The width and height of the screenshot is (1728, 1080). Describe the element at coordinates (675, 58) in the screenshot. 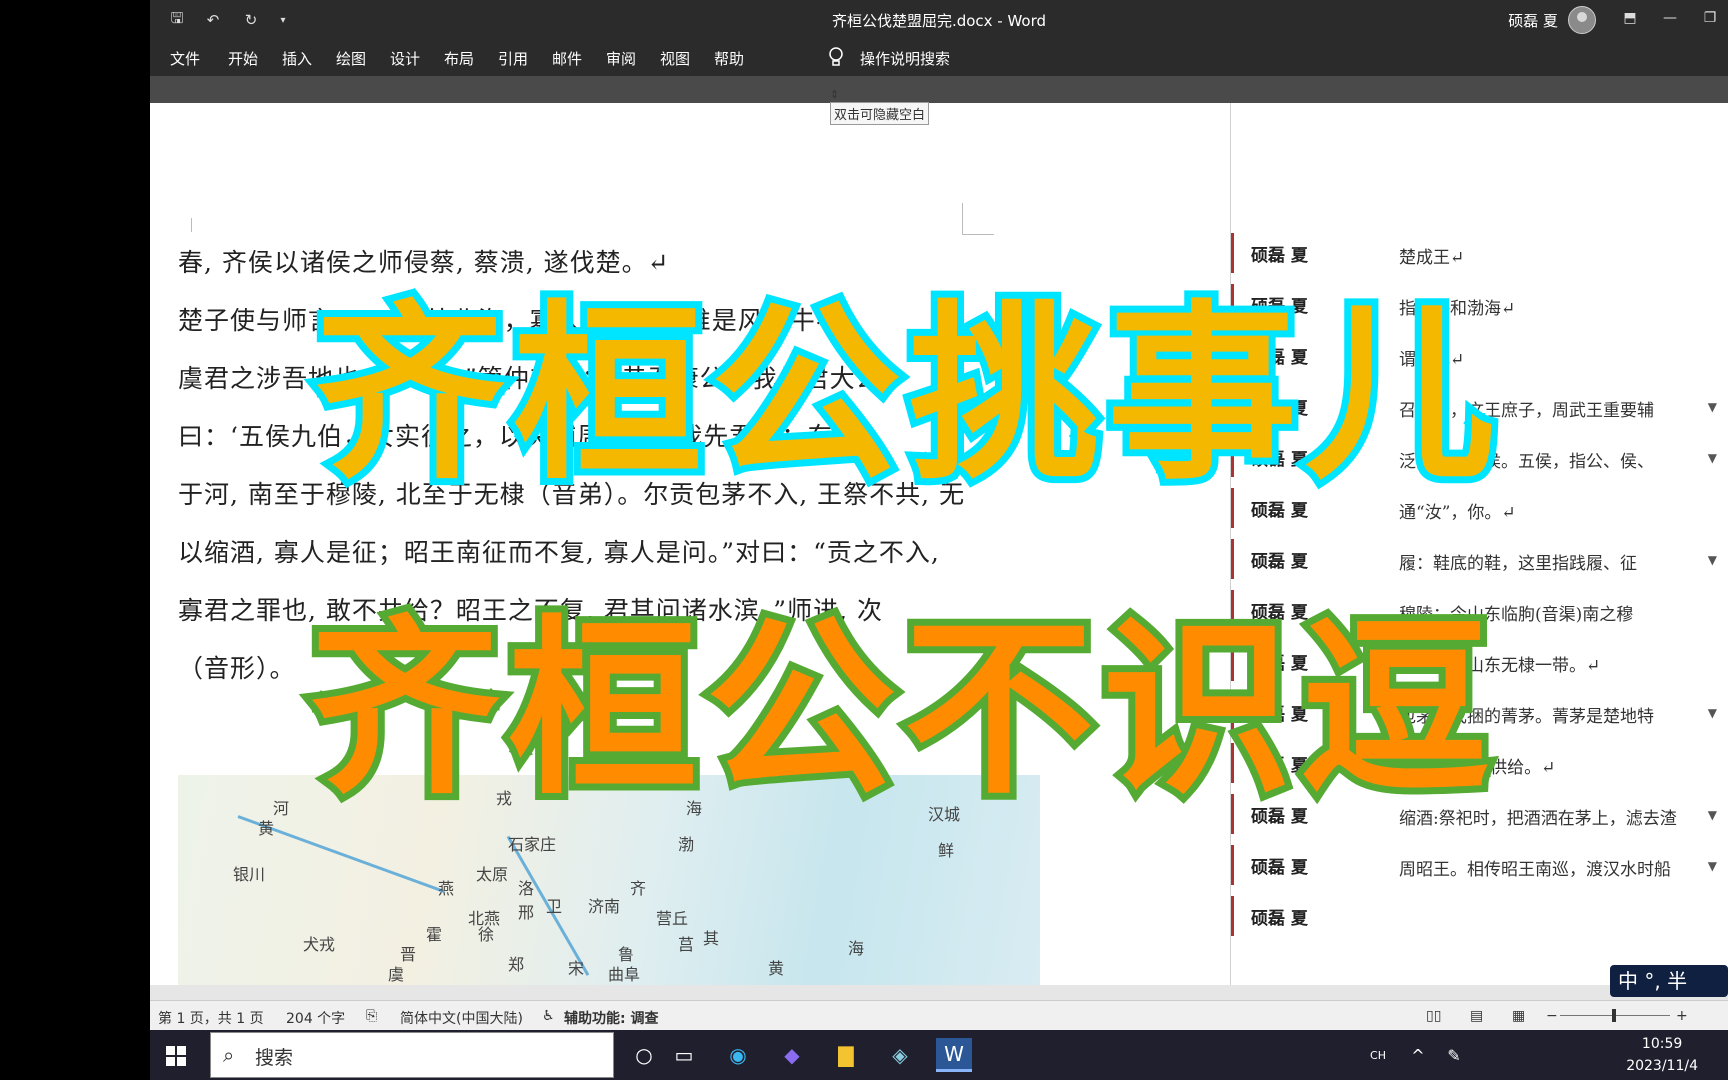

I see `tab-view: 视图` at that location.